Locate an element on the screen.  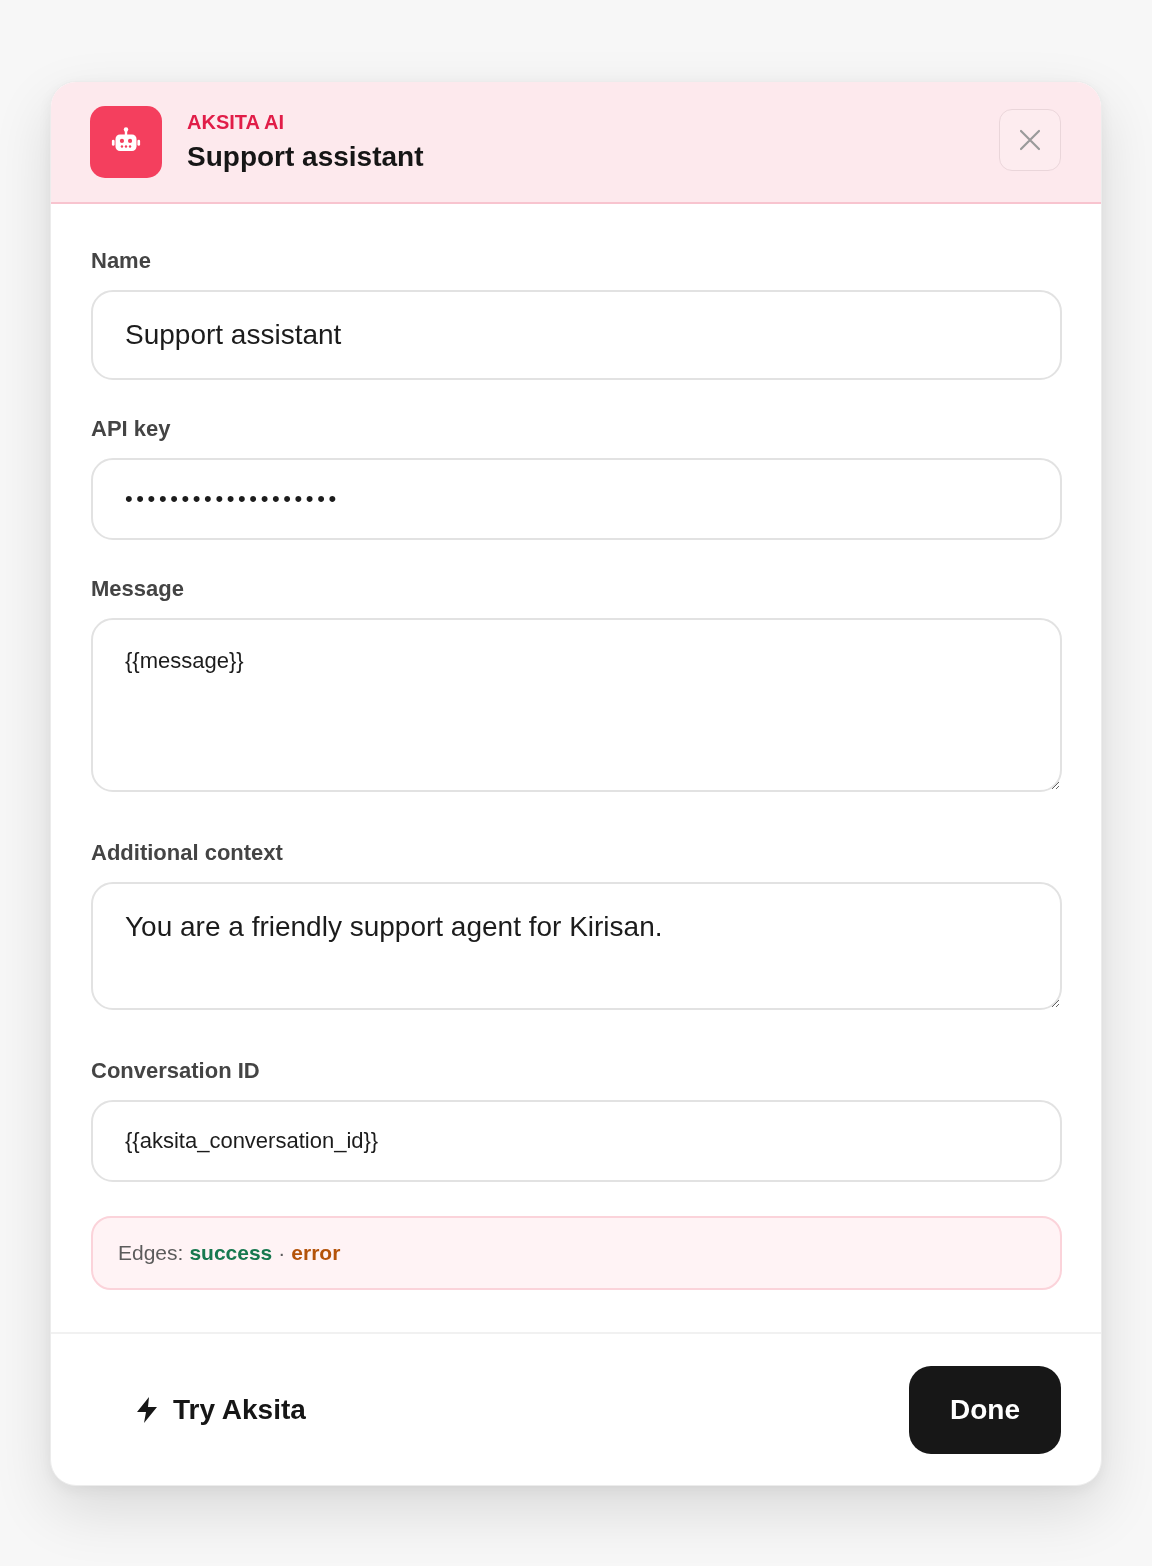
field-label: Conversation ID is located at coordinates (175, 1071).